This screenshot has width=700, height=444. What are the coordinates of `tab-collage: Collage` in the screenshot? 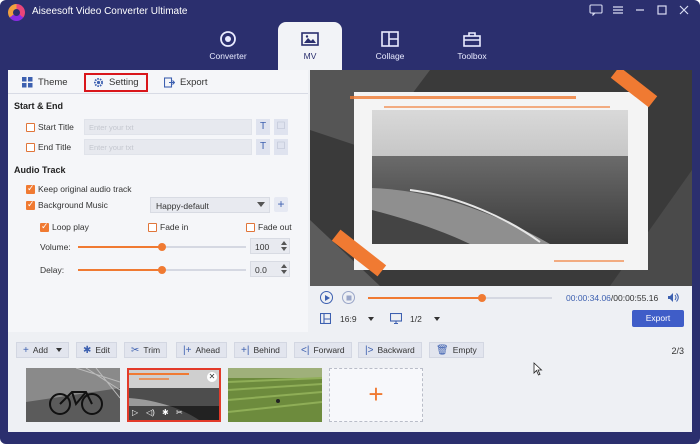 It's located at (390, 46).